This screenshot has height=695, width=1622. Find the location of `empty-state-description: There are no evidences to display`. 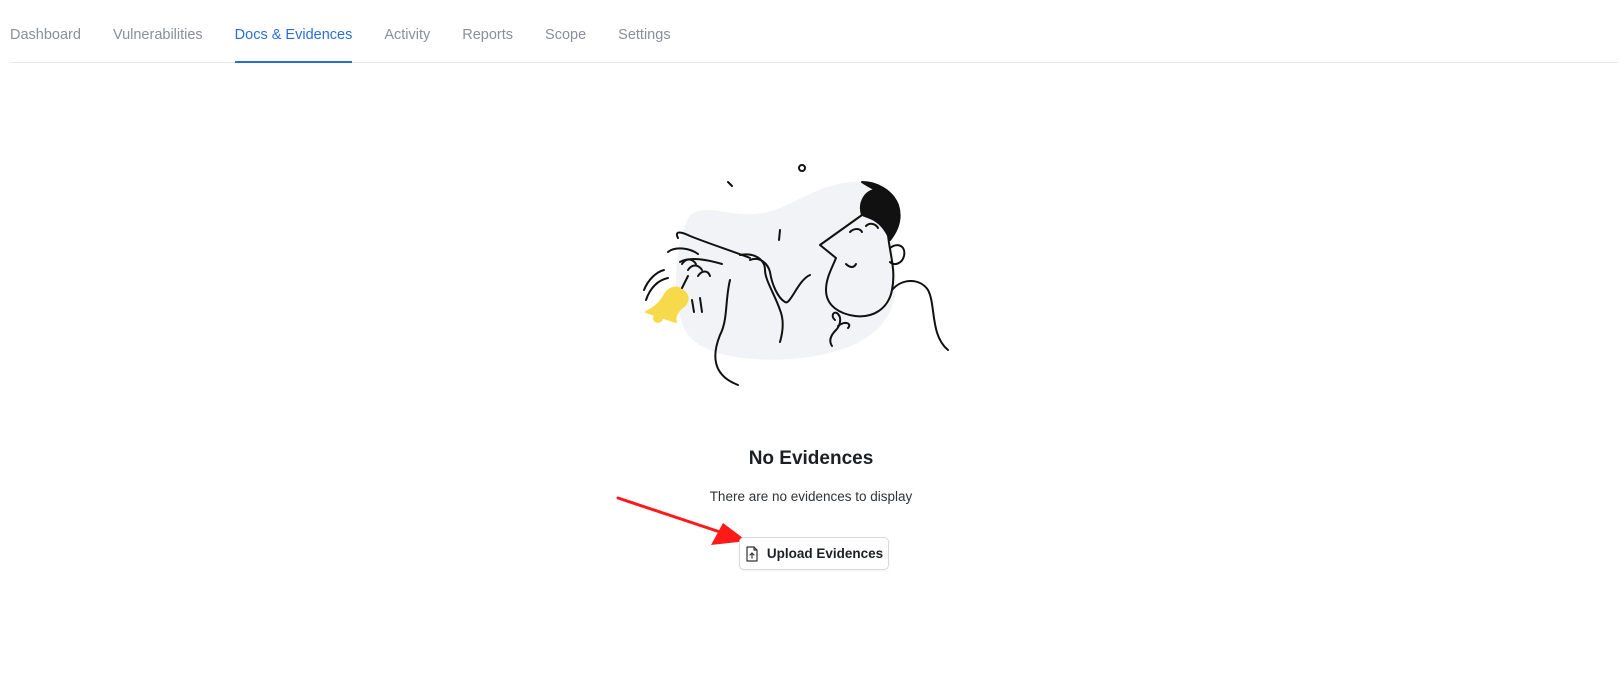

empty-state-description: There are no evidences to display is located at coordinates (811, 496).